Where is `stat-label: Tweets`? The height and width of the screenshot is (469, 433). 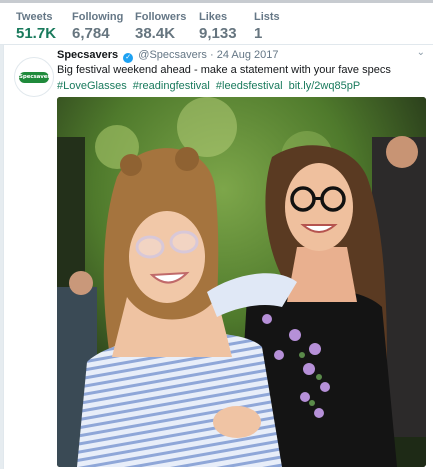
stat-label: Tweets is located at coordinates (34, 17).